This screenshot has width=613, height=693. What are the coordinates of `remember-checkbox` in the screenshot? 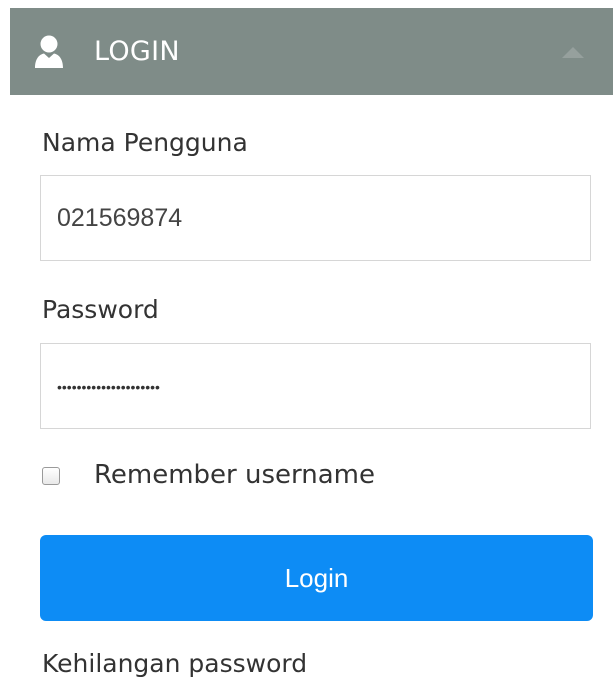 It's located at (51, 476).